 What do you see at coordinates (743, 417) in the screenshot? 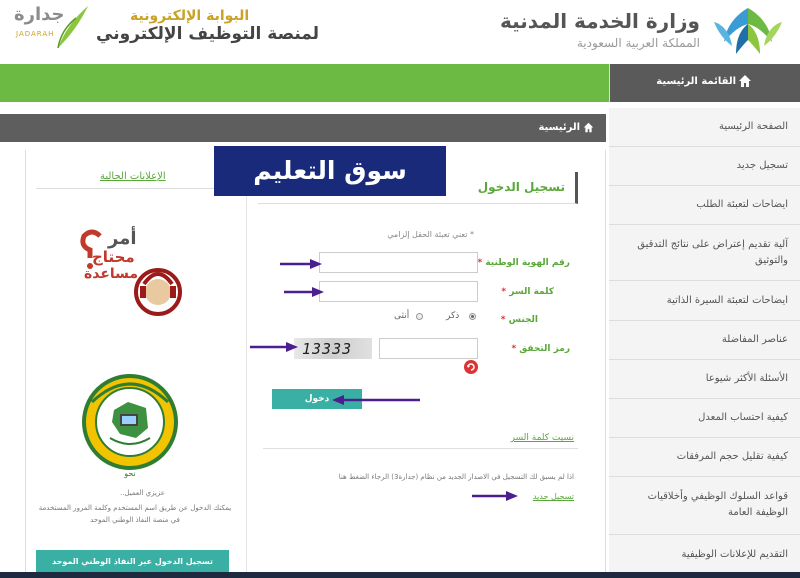
I see `sidebar-item-label: كيفية احتساب المعدل` at bounding box center [743, 417].